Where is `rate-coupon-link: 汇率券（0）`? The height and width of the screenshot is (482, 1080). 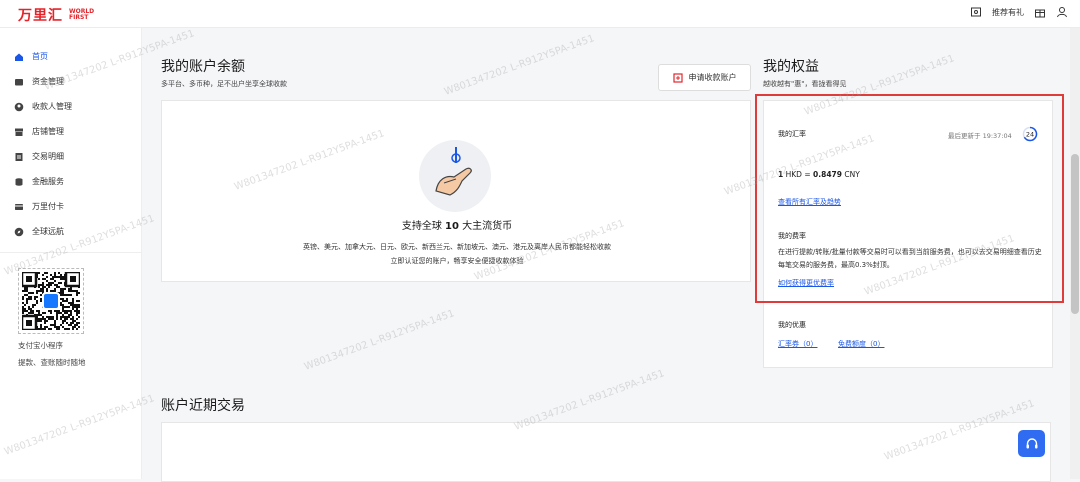 rate-coupon-link: 汇率券（0） is located at coordinates (797, 344).